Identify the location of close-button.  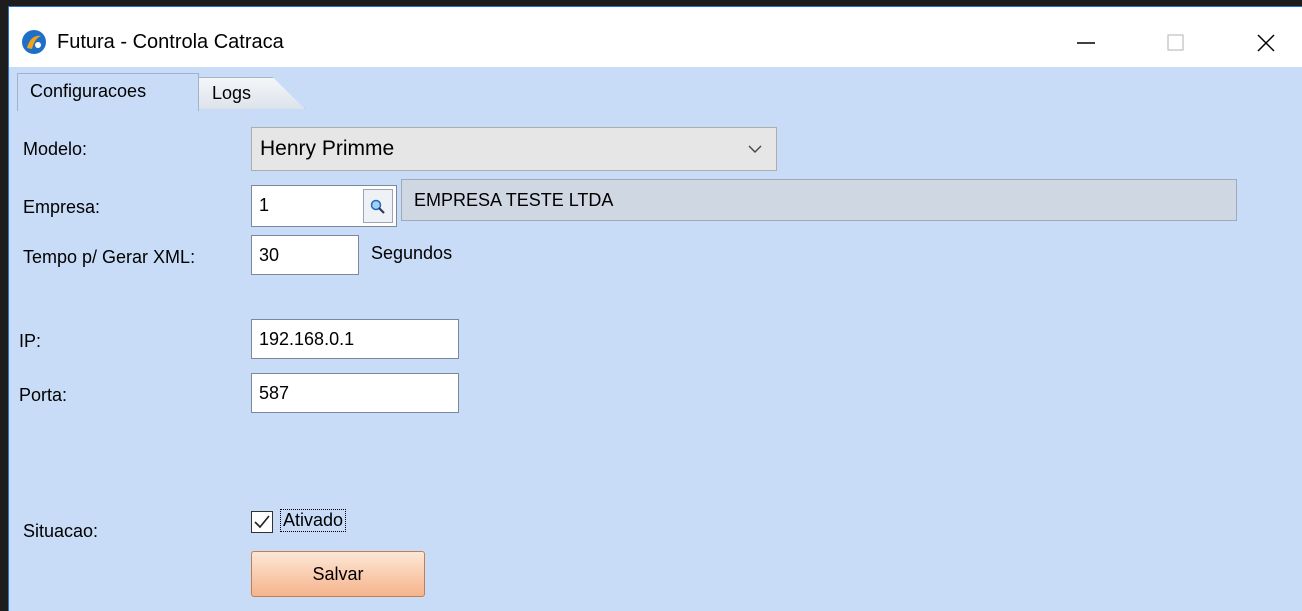
(1266, 41).